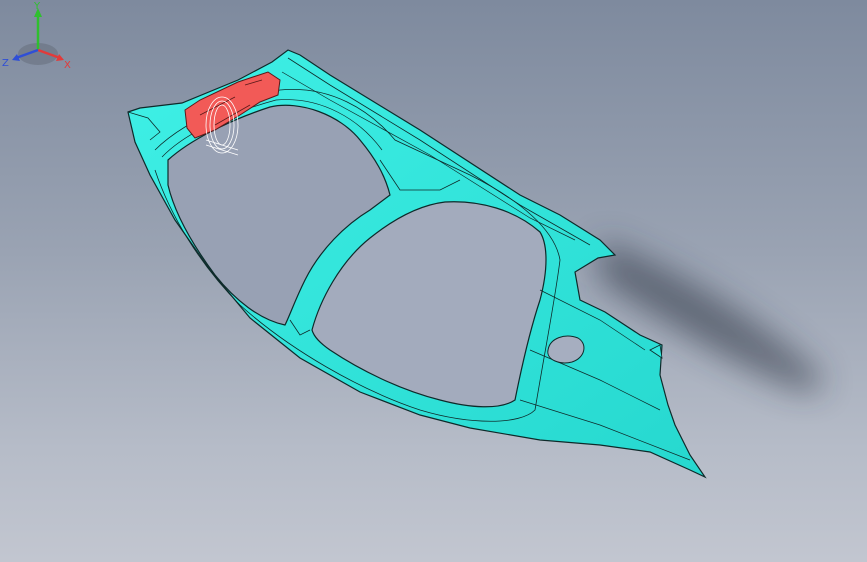  What do you see at coordinates (37, 6) in the screenshot?
I see `y-axis-label: Y` at bounding box center [37, 6].